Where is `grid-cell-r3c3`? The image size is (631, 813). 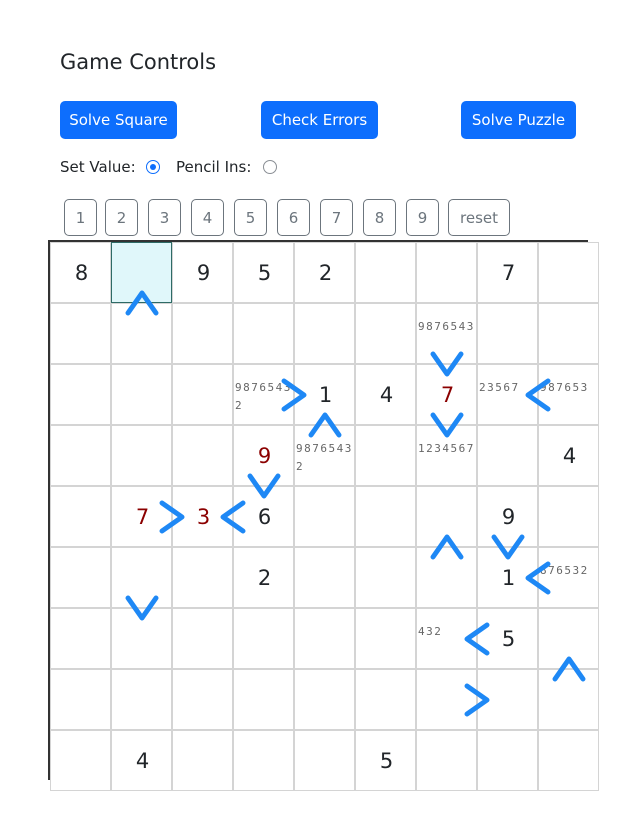
grid-cell-r3c3 is located at coordinates (202, 394).